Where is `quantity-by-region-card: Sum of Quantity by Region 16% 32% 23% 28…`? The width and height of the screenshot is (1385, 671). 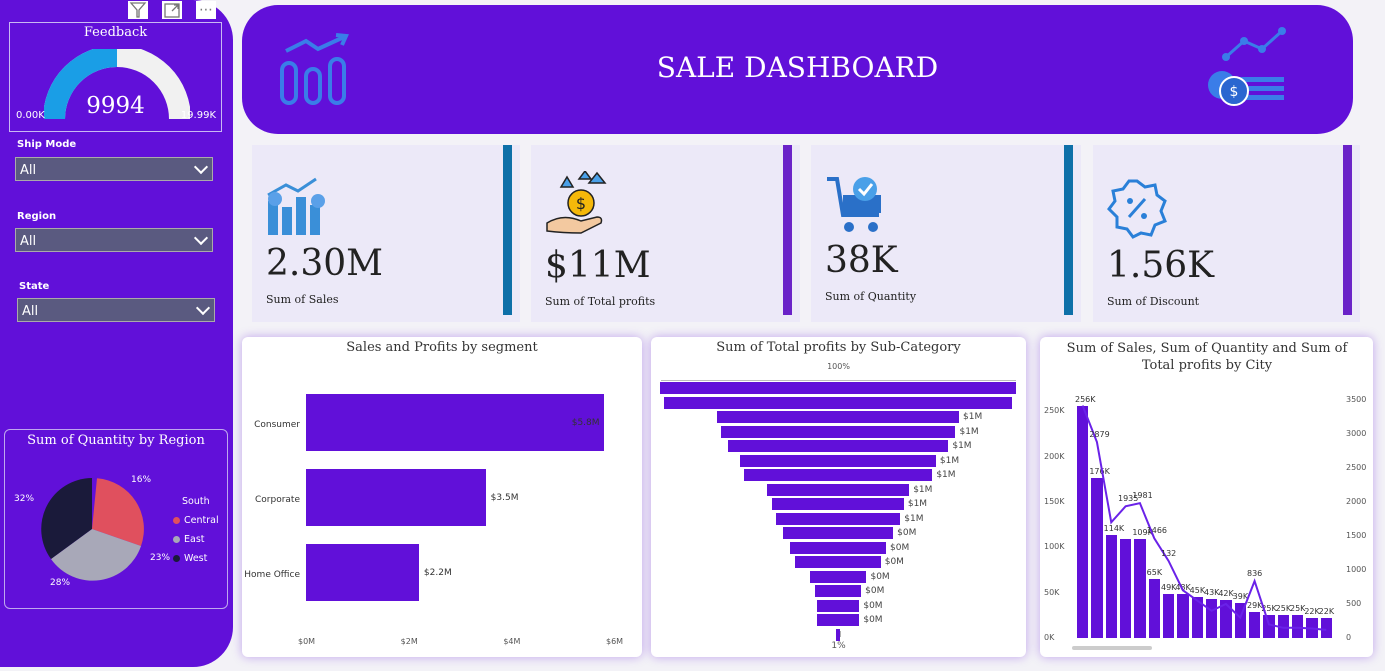
quantity-by-region-card: Sum of Quantity by Region 16% 32% 23% 28… is located at coordinates (116, 519).